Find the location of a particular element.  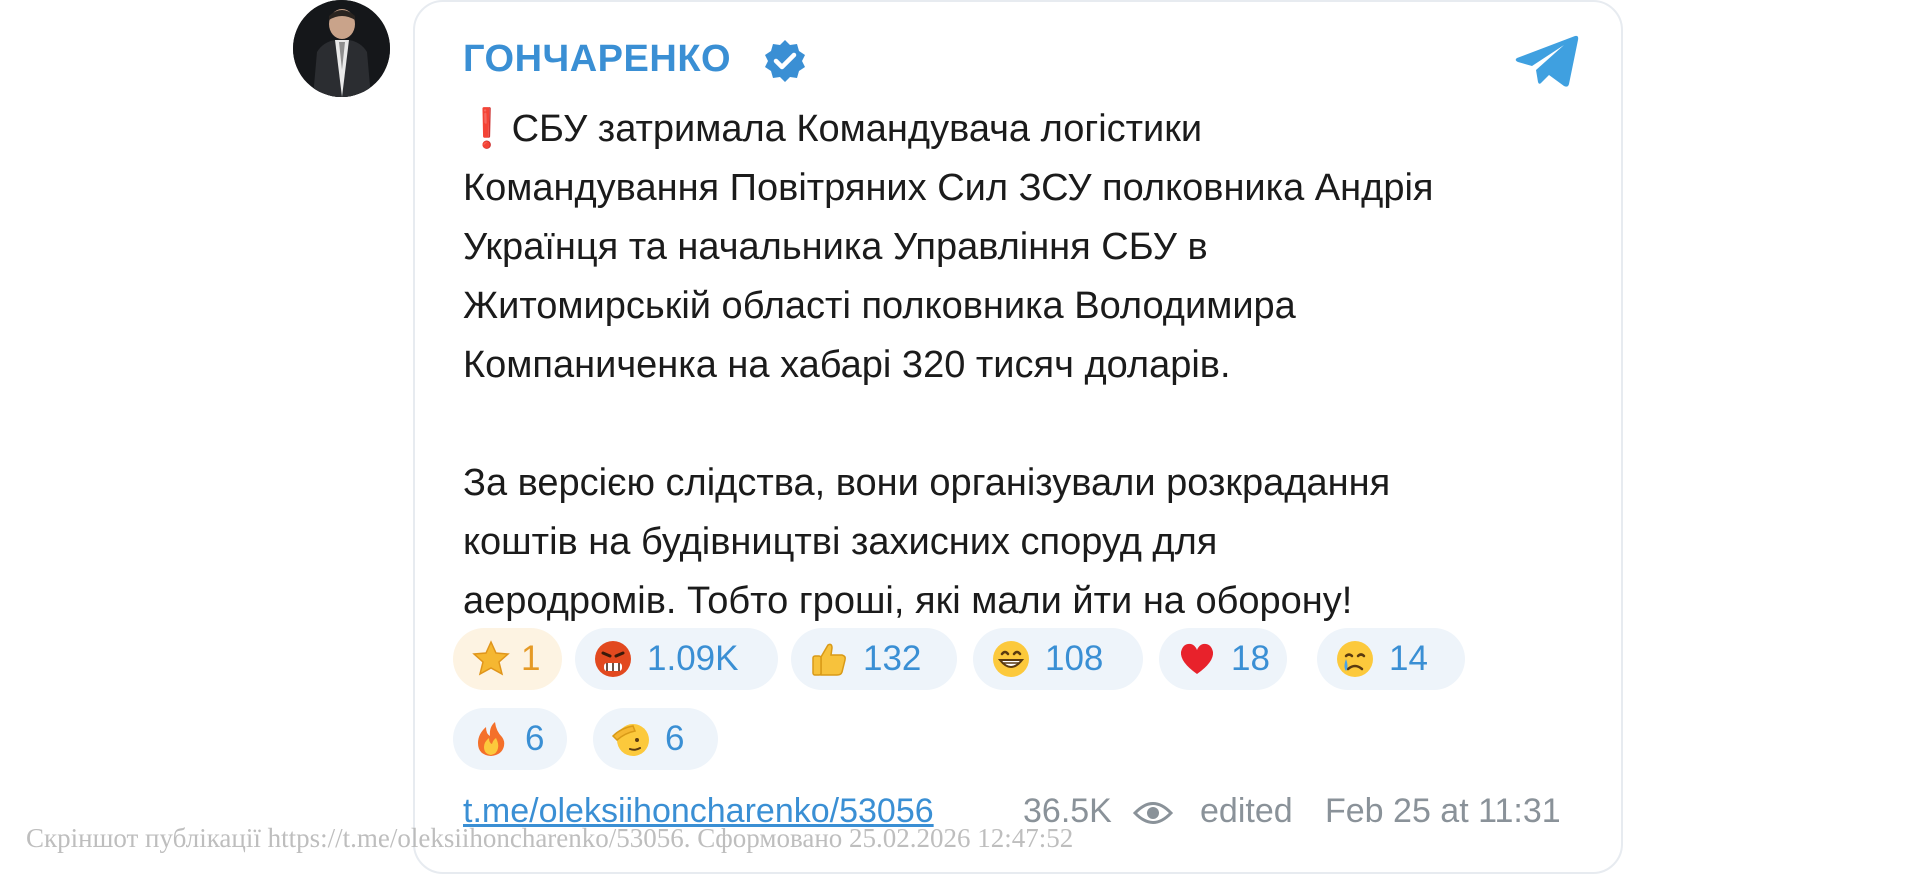

telegram-logo-icon is located at coordinates (1547, 61).